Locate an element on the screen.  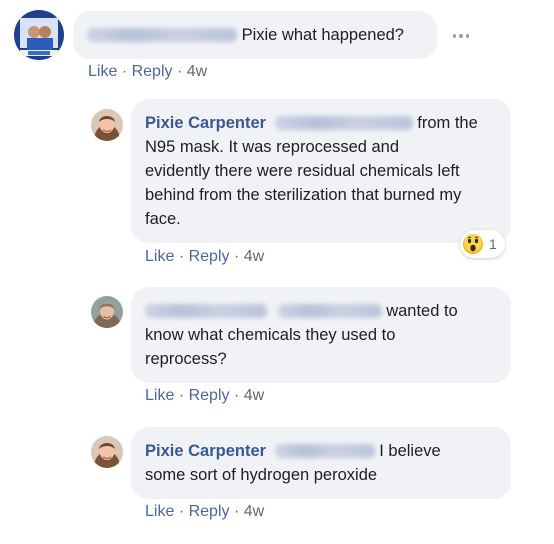
reply-text-line: reprocess? is located at coordinates (186, 359).